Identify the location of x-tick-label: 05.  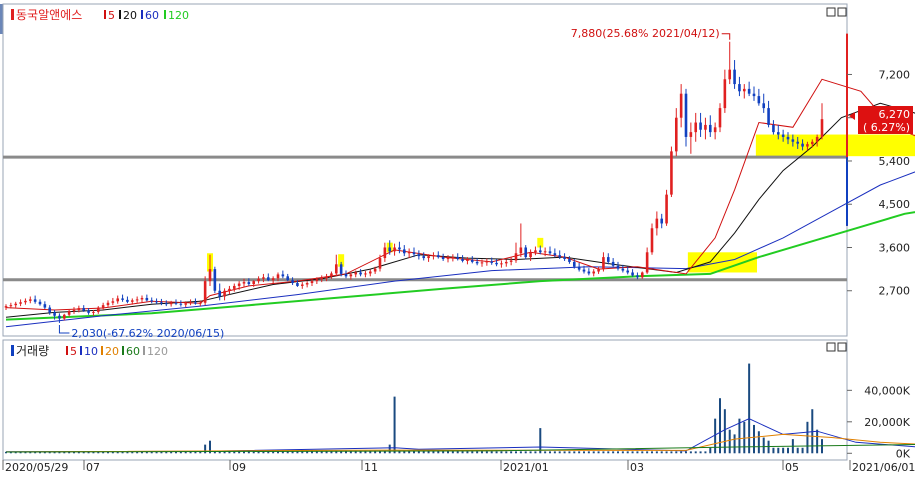
(792, 467).